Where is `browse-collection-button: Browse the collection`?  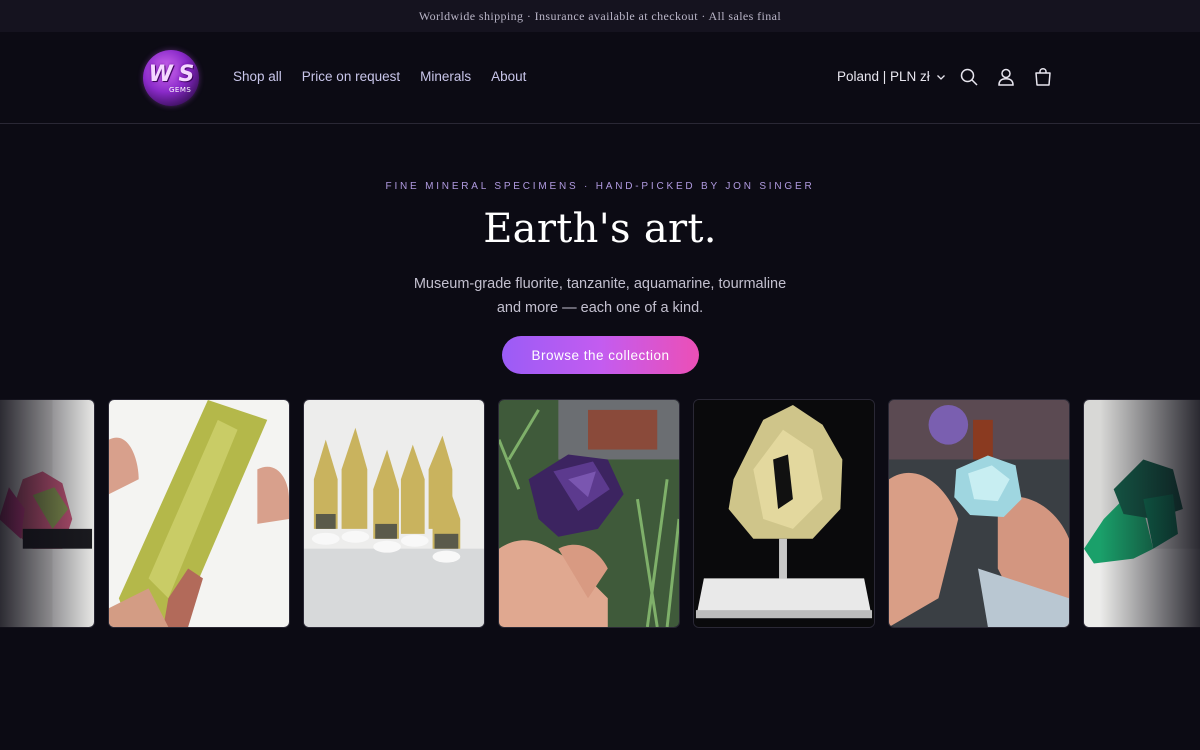 browse-collection-button: Browse the collection is located at coordinates (600, 355).